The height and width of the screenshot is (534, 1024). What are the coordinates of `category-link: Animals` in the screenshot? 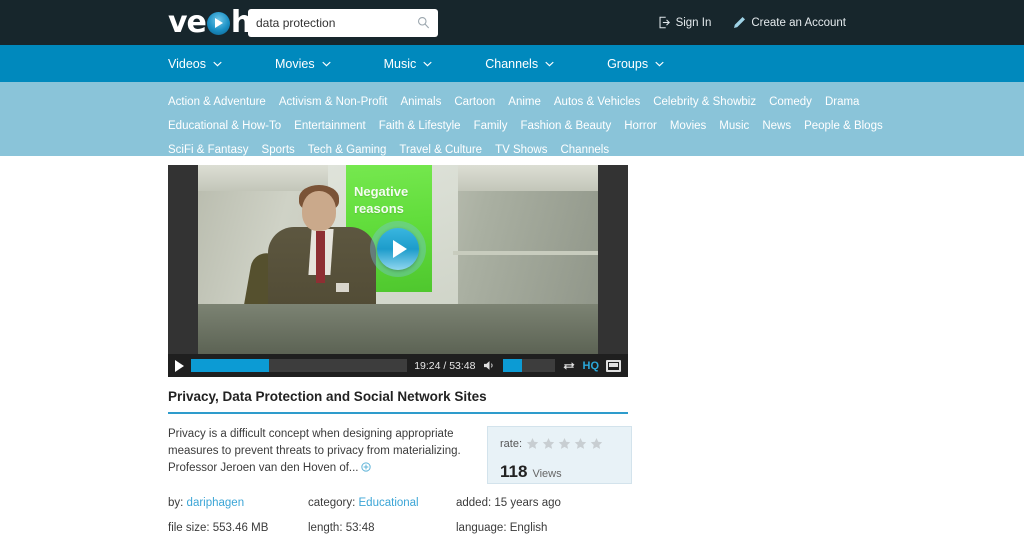 It's located at (420, 102).